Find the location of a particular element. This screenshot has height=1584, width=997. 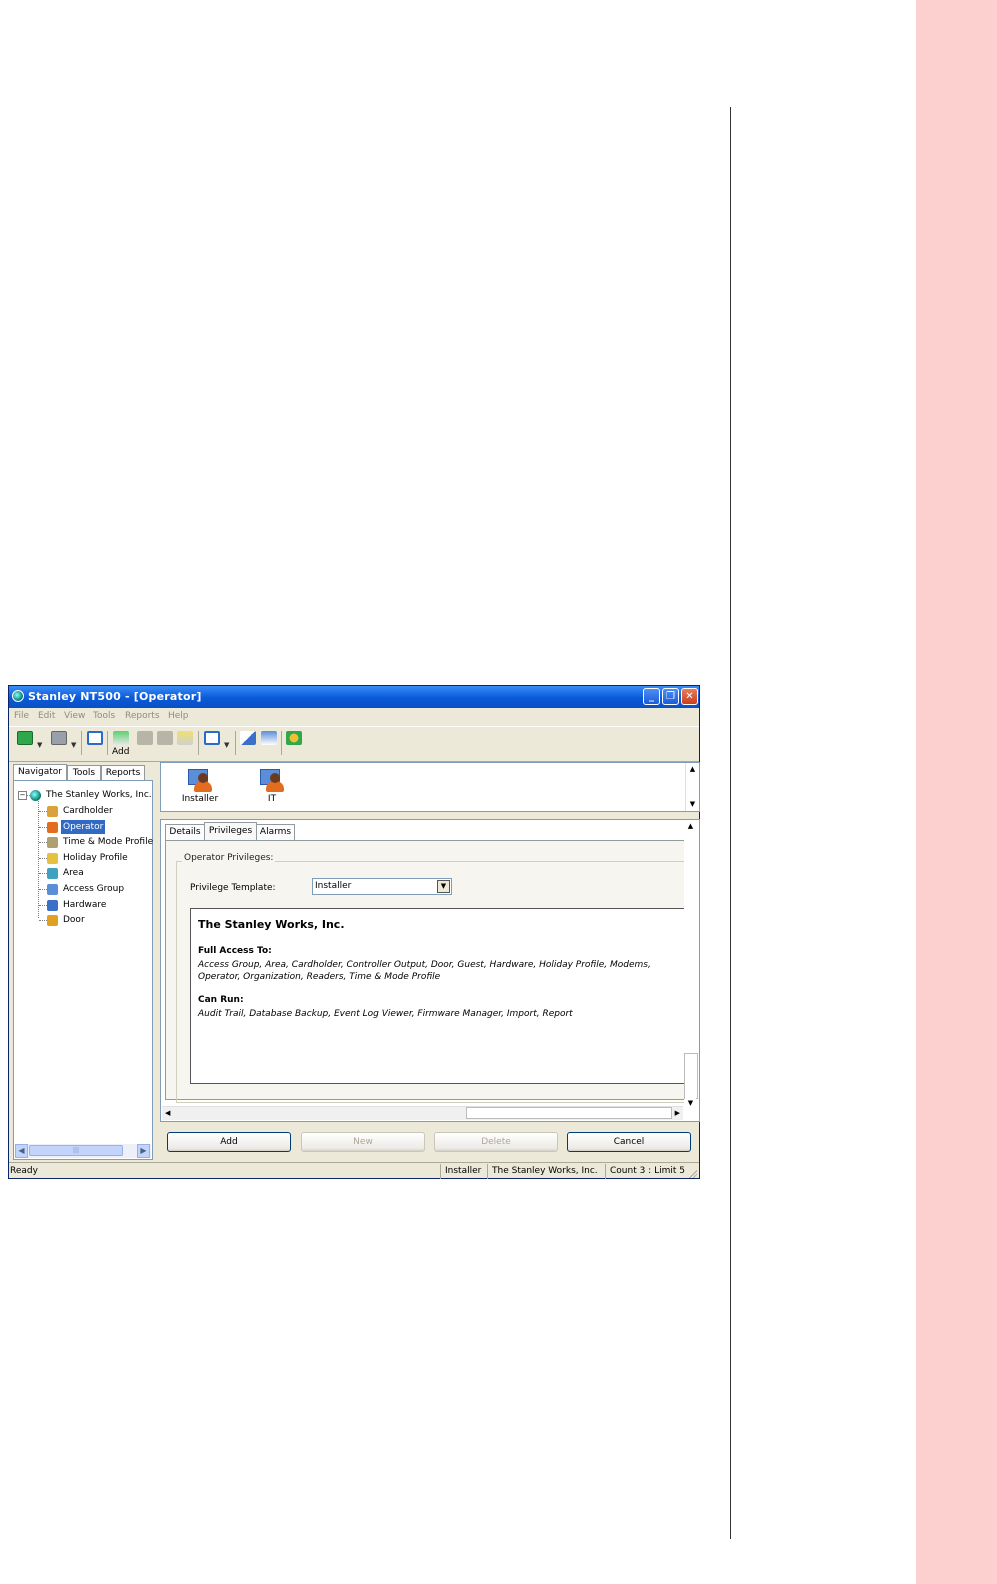

tree-item-label: Cardholder is located at coordinates (88, 811).